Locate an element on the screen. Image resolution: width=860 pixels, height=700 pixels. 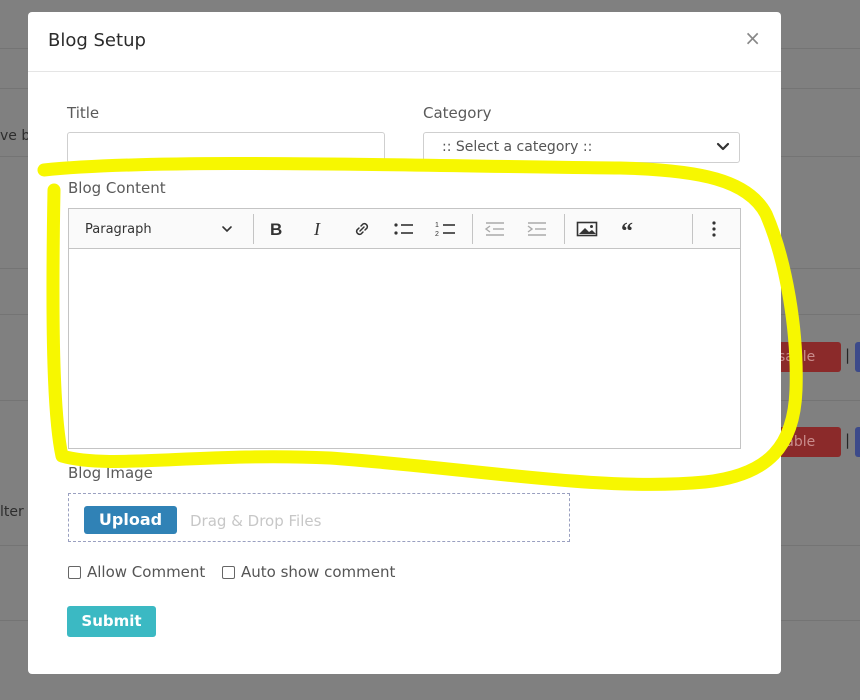
outdent-button is located at coordinates (495, 229).